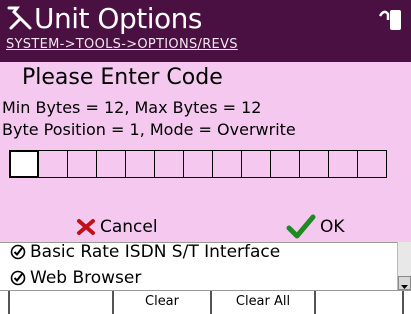 This screenshot has height=314, width=411. What do you see at coordinates (86, 227) in the screenshot?
I see `cancel-icon` at bounding box center [86, 227].